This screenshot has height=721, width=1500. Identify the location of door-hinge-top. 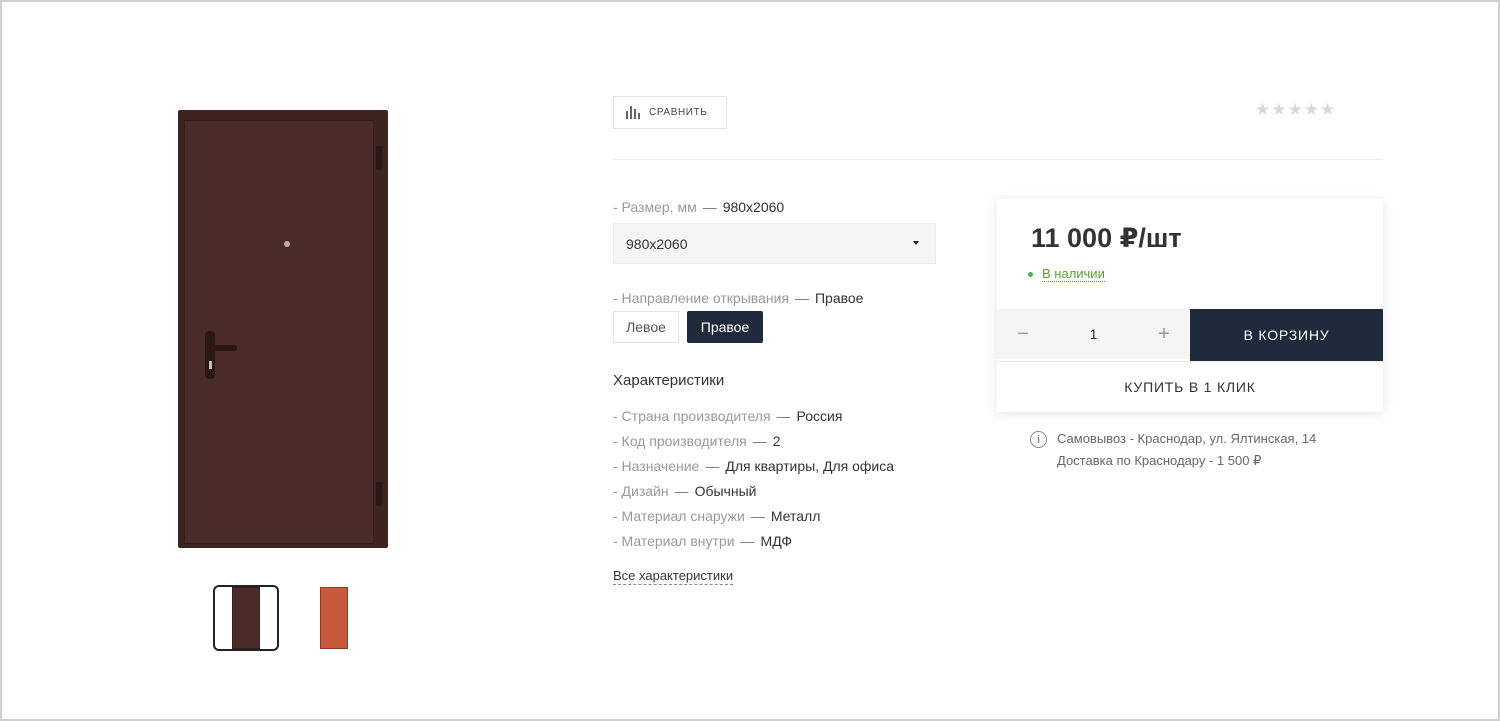
(379, 158).